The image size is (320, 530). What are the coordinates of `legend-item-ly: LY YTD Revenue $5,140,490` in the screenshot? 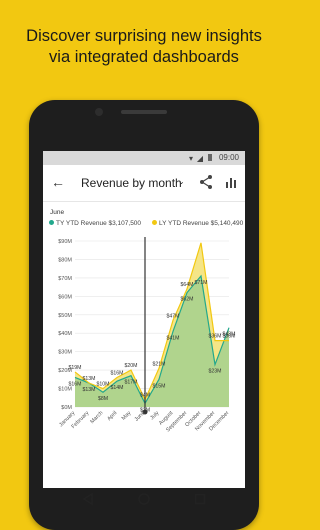 It's located at (197, 223).